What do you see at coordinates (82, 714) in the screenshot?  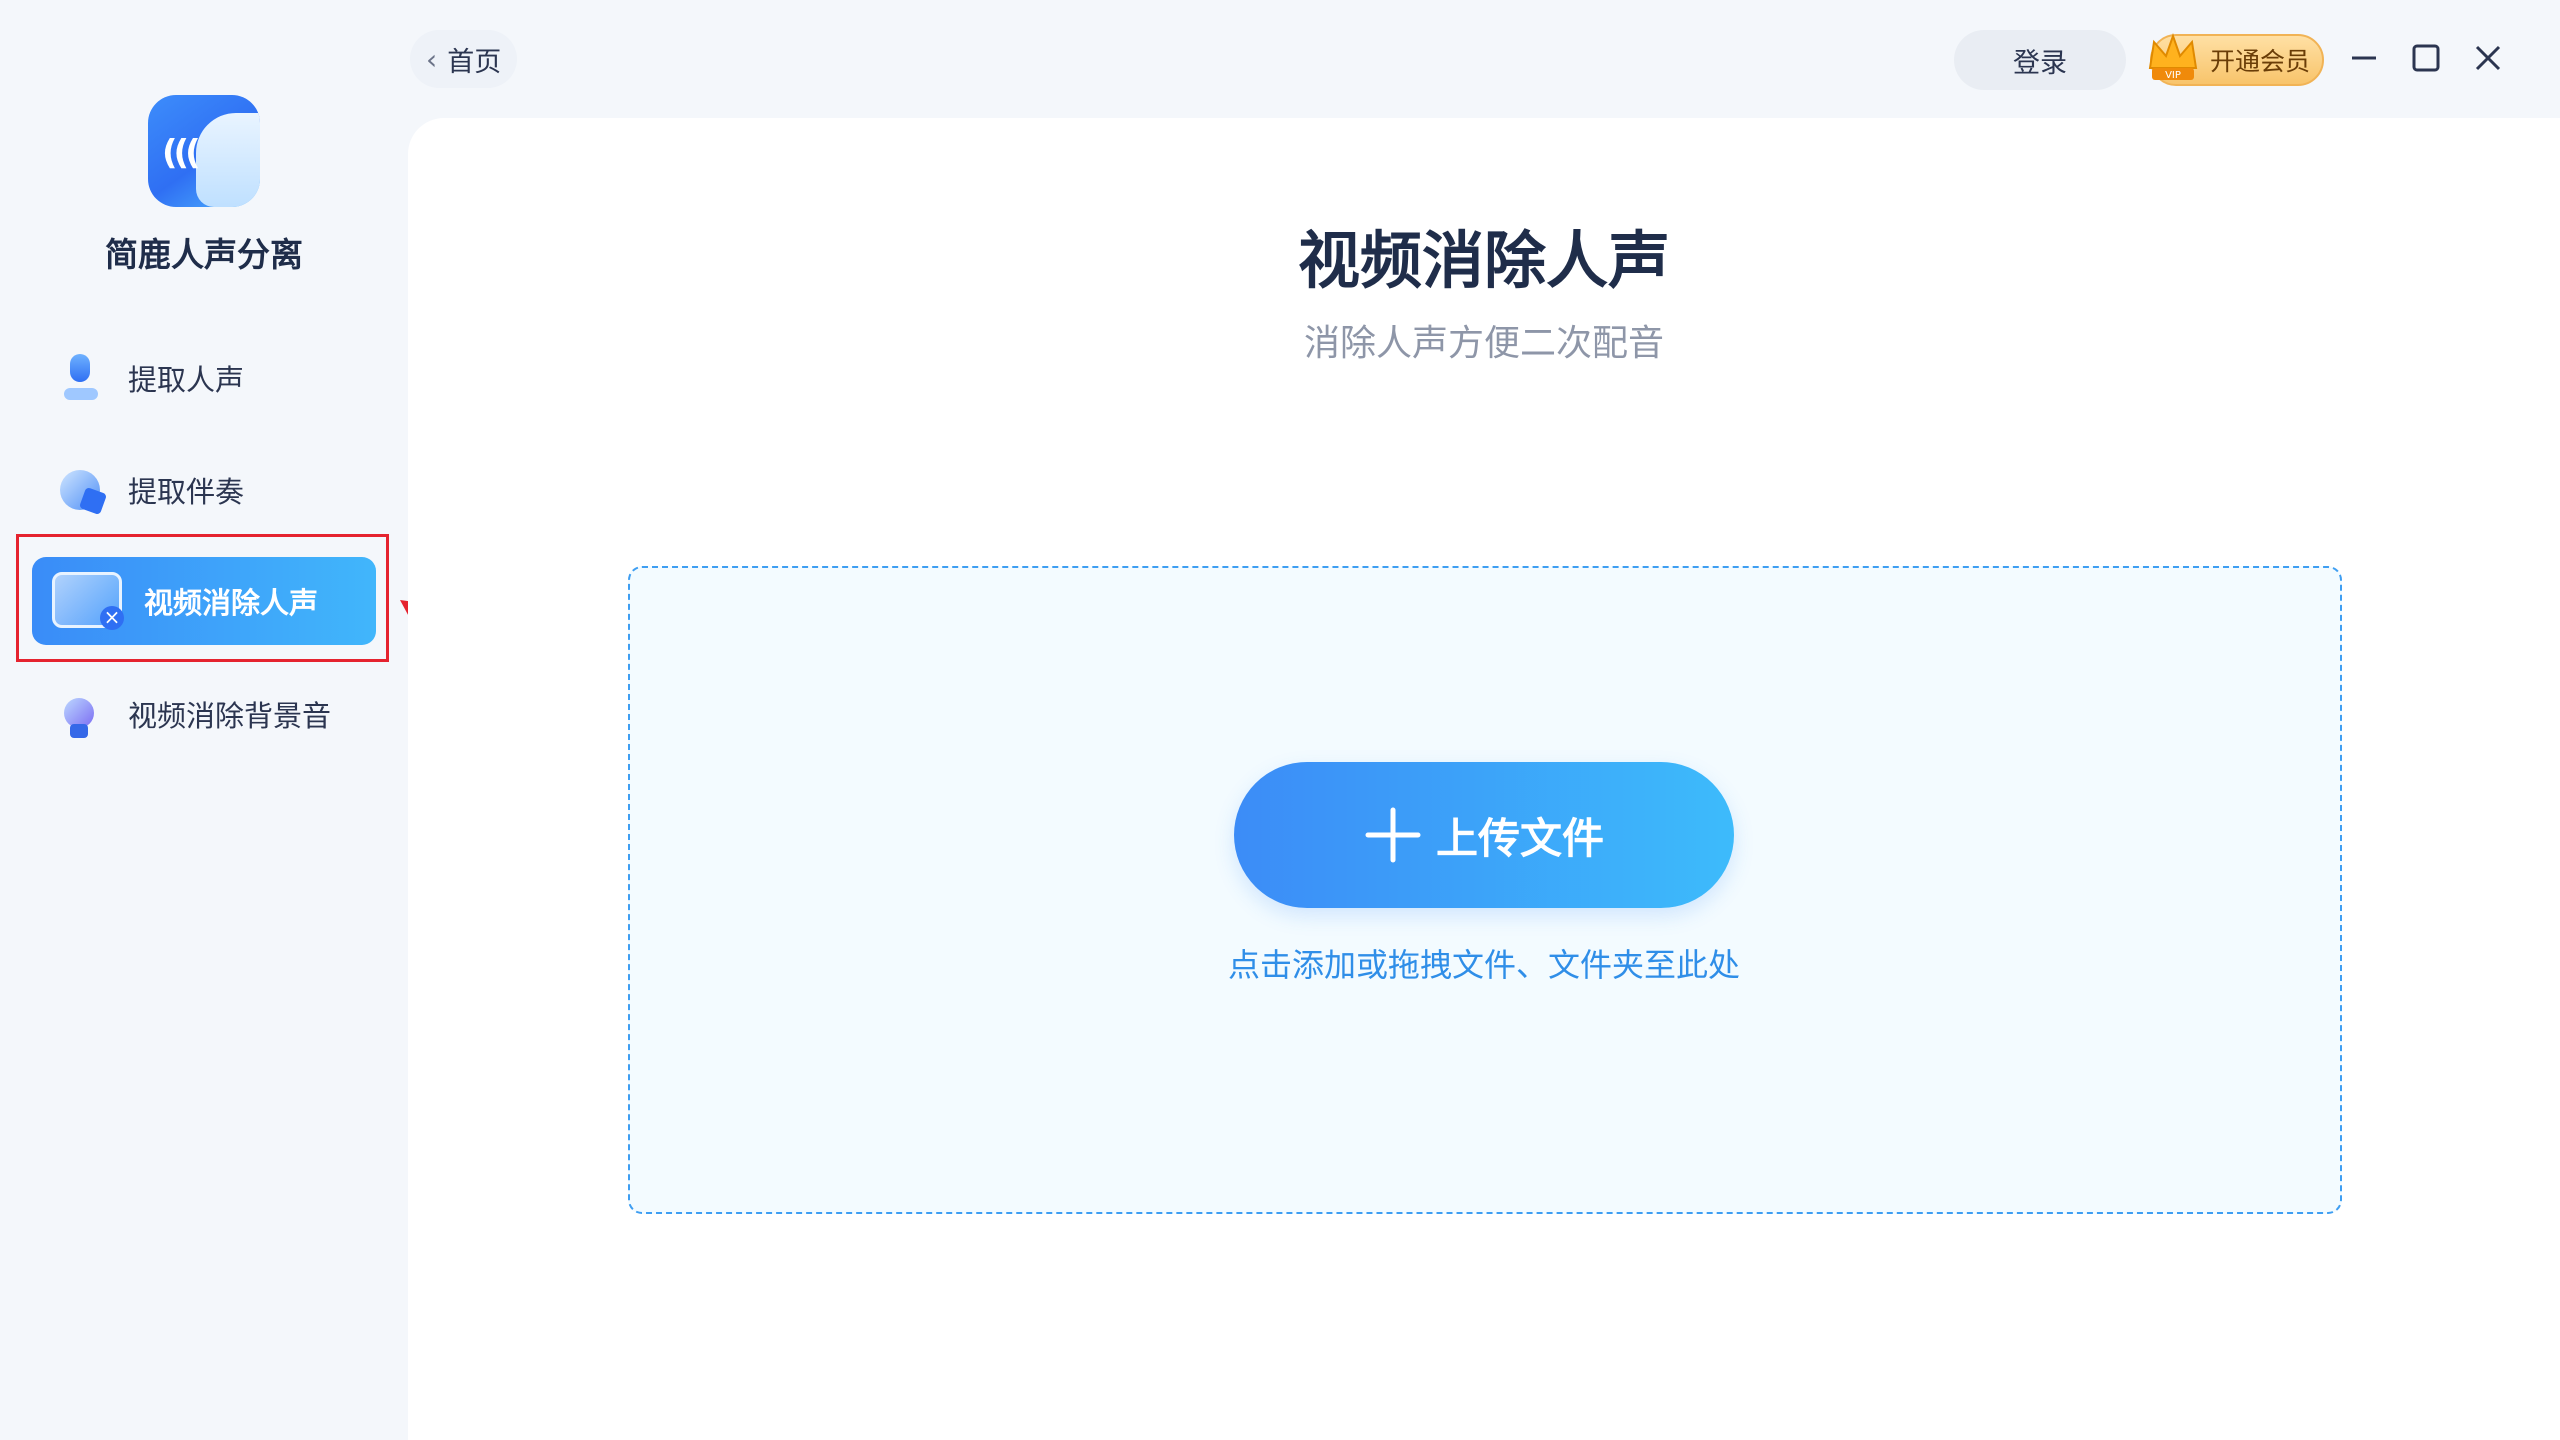 I see `speaker-icon` at bounding box center [82, 714].